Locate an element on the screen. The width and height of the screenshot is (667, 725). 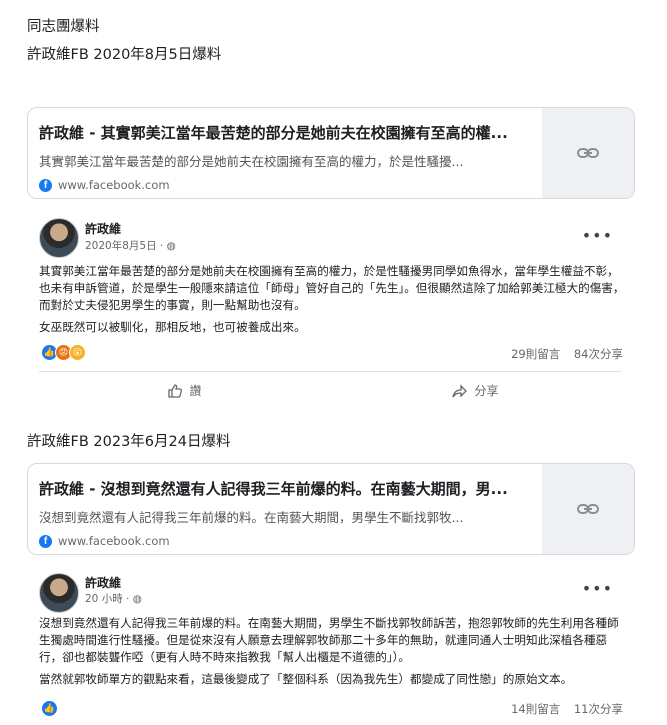
share-button: 分享 is located at coordinates (475, 390).